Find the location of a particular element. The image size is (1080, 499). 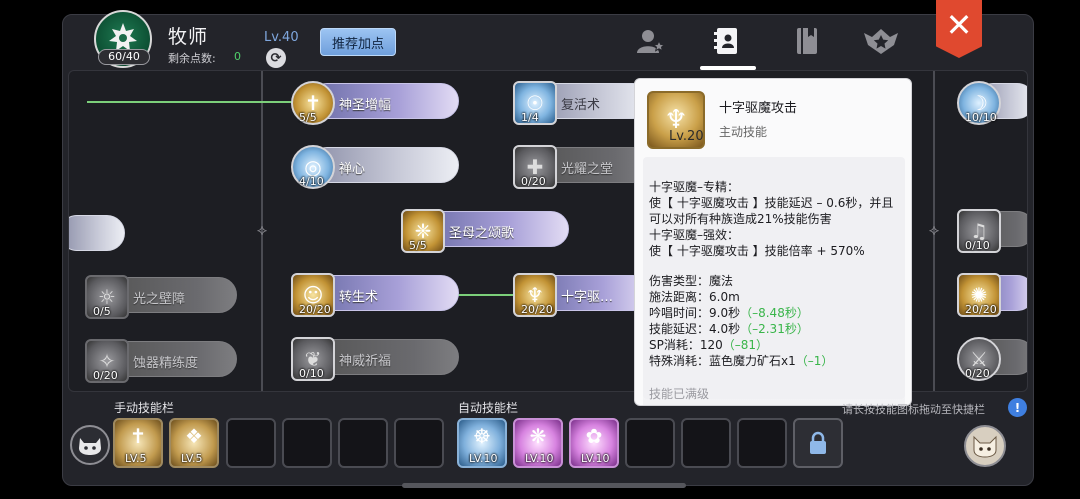

skill-name: 神威祈福 is located at coordinates (365, 361).